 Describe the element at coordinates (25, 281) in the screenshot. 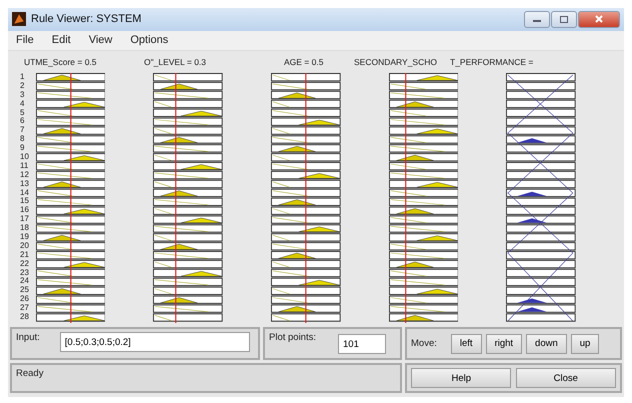

I see `rule-number: 24` at that location.